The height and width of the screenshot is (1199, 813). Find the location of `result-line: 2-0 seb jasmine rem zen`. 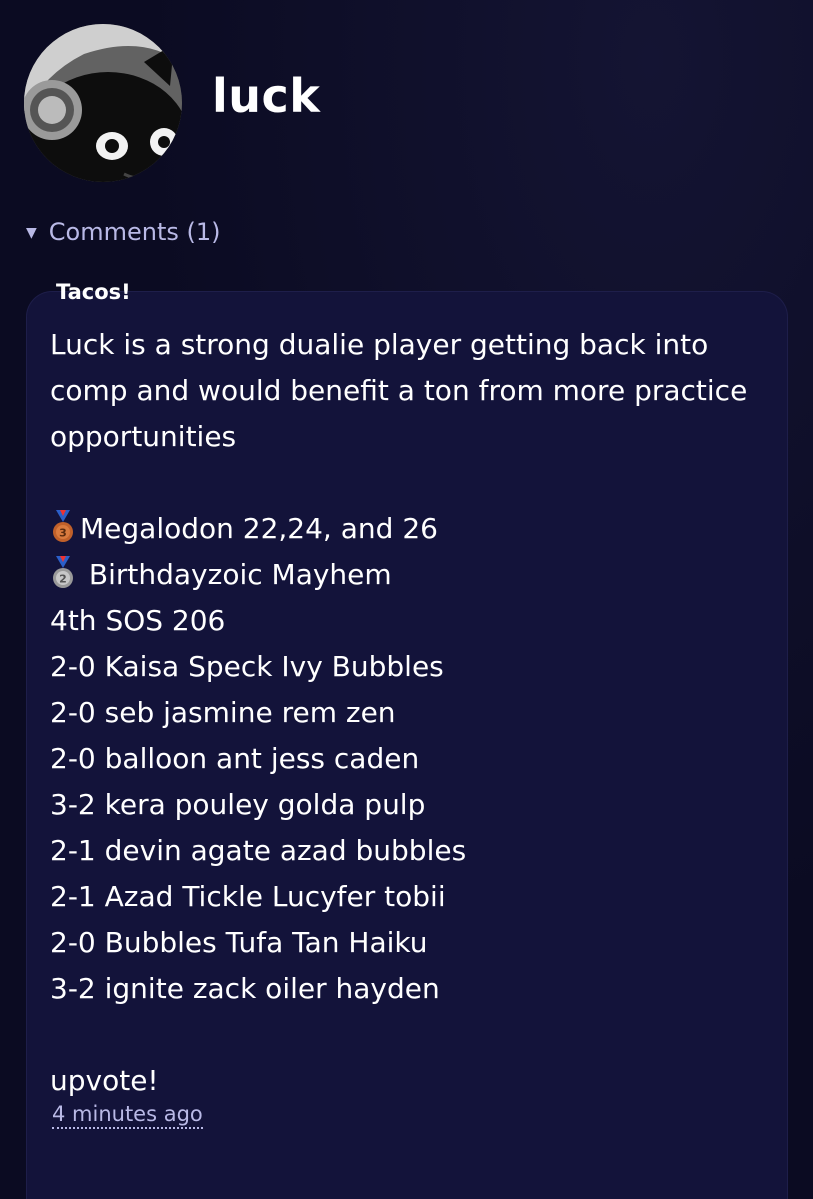

result-line: 2-0 seb jasmine rem zen is located at coordinates (223, 712).